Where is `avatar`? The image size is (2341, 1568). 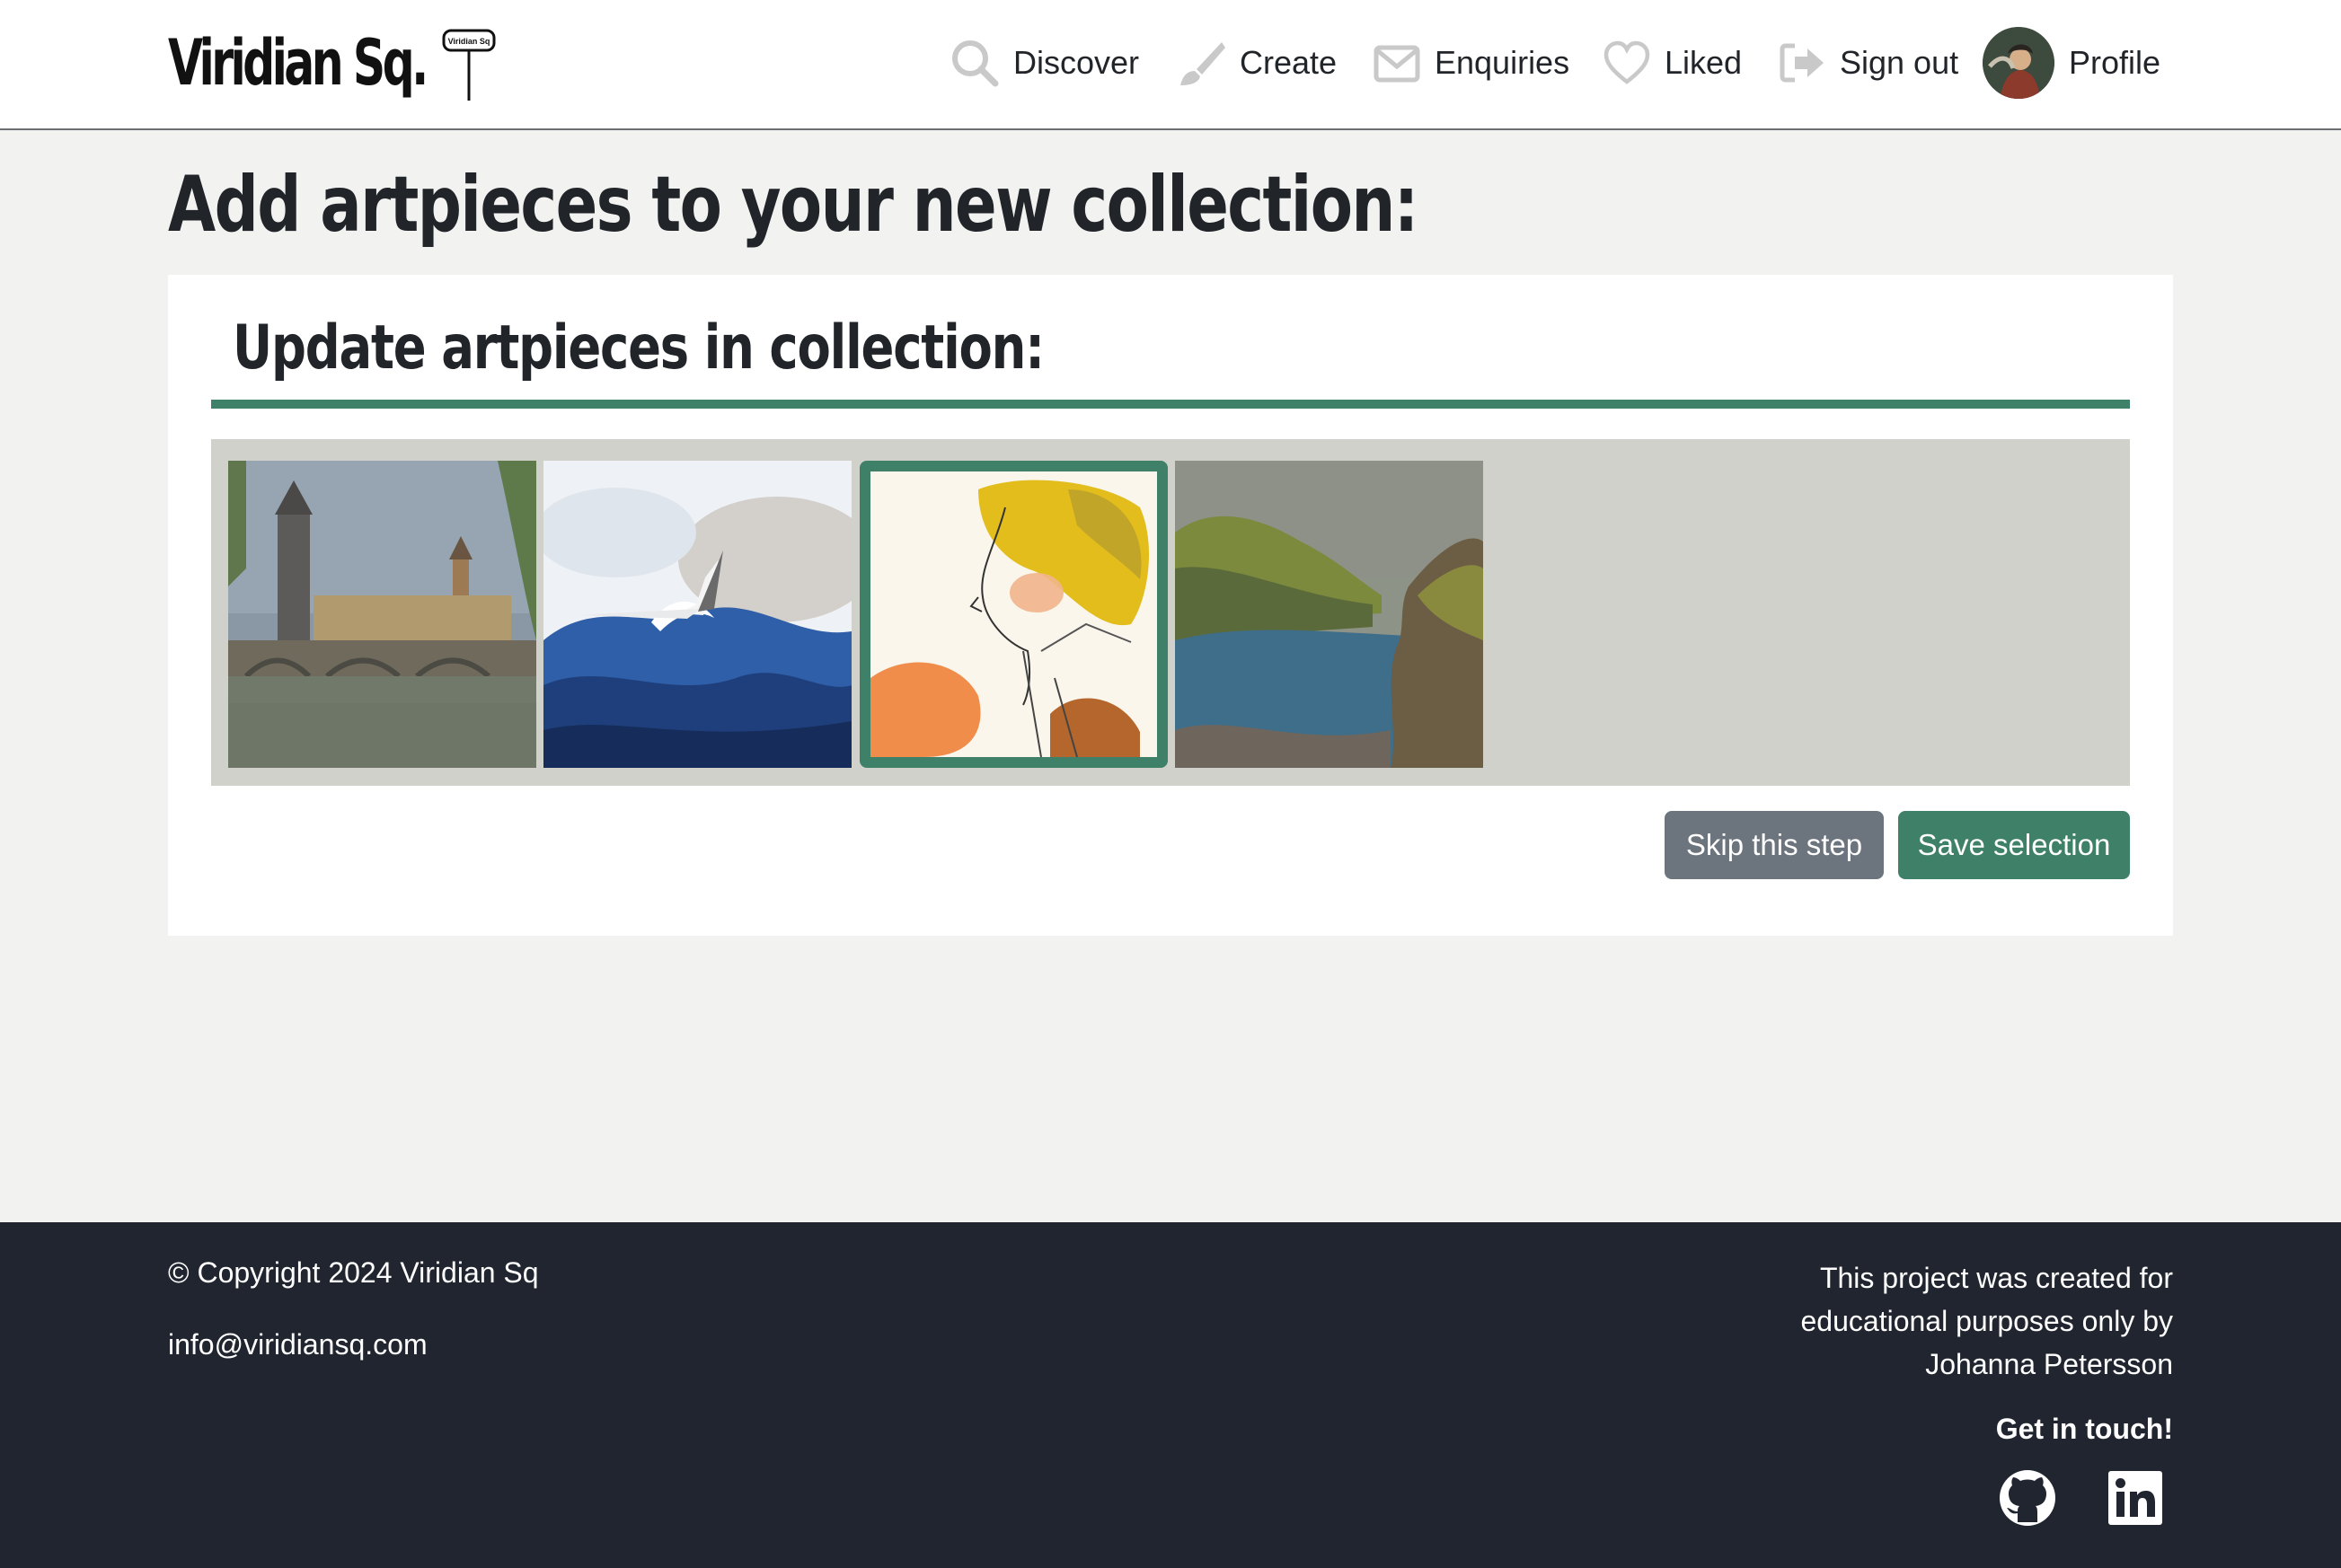
avatar is located at coordinates (2018, 63).